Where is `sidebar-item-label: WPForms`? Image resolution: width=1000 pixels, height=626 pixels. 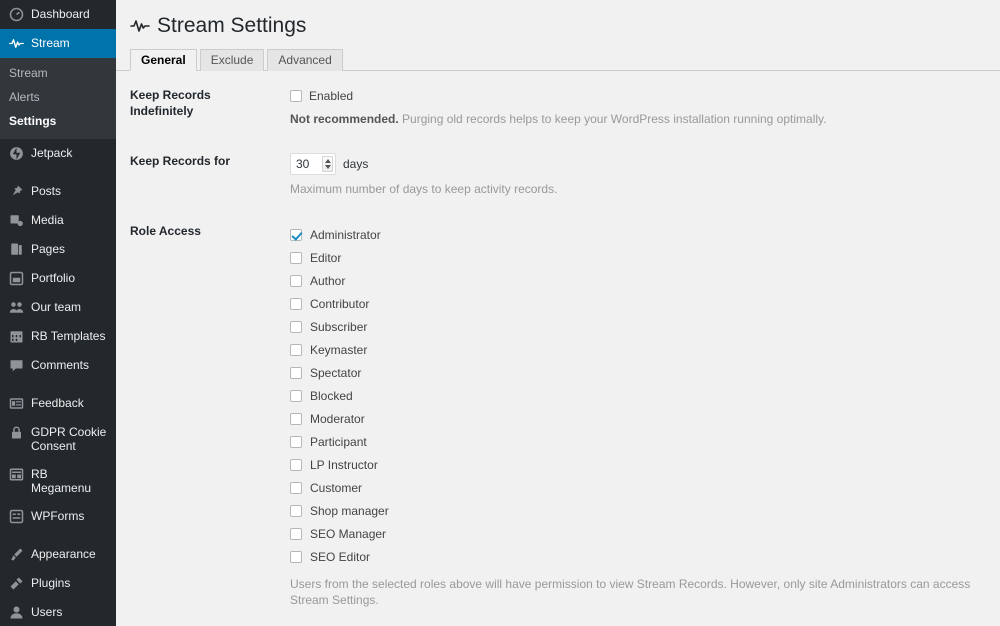
sidebar-item-label: WPForms is located at coordinates (58, 516).